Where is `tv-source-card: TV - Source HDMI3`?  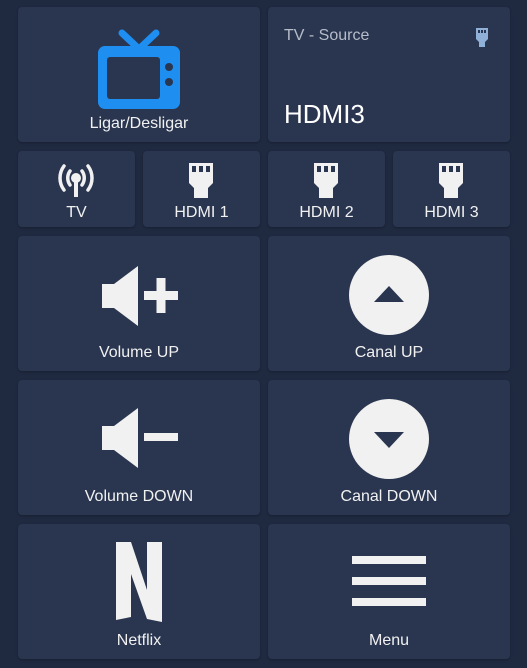
tv-source-card: TV - Source HDMI3 is located at coordinates (389, 74).